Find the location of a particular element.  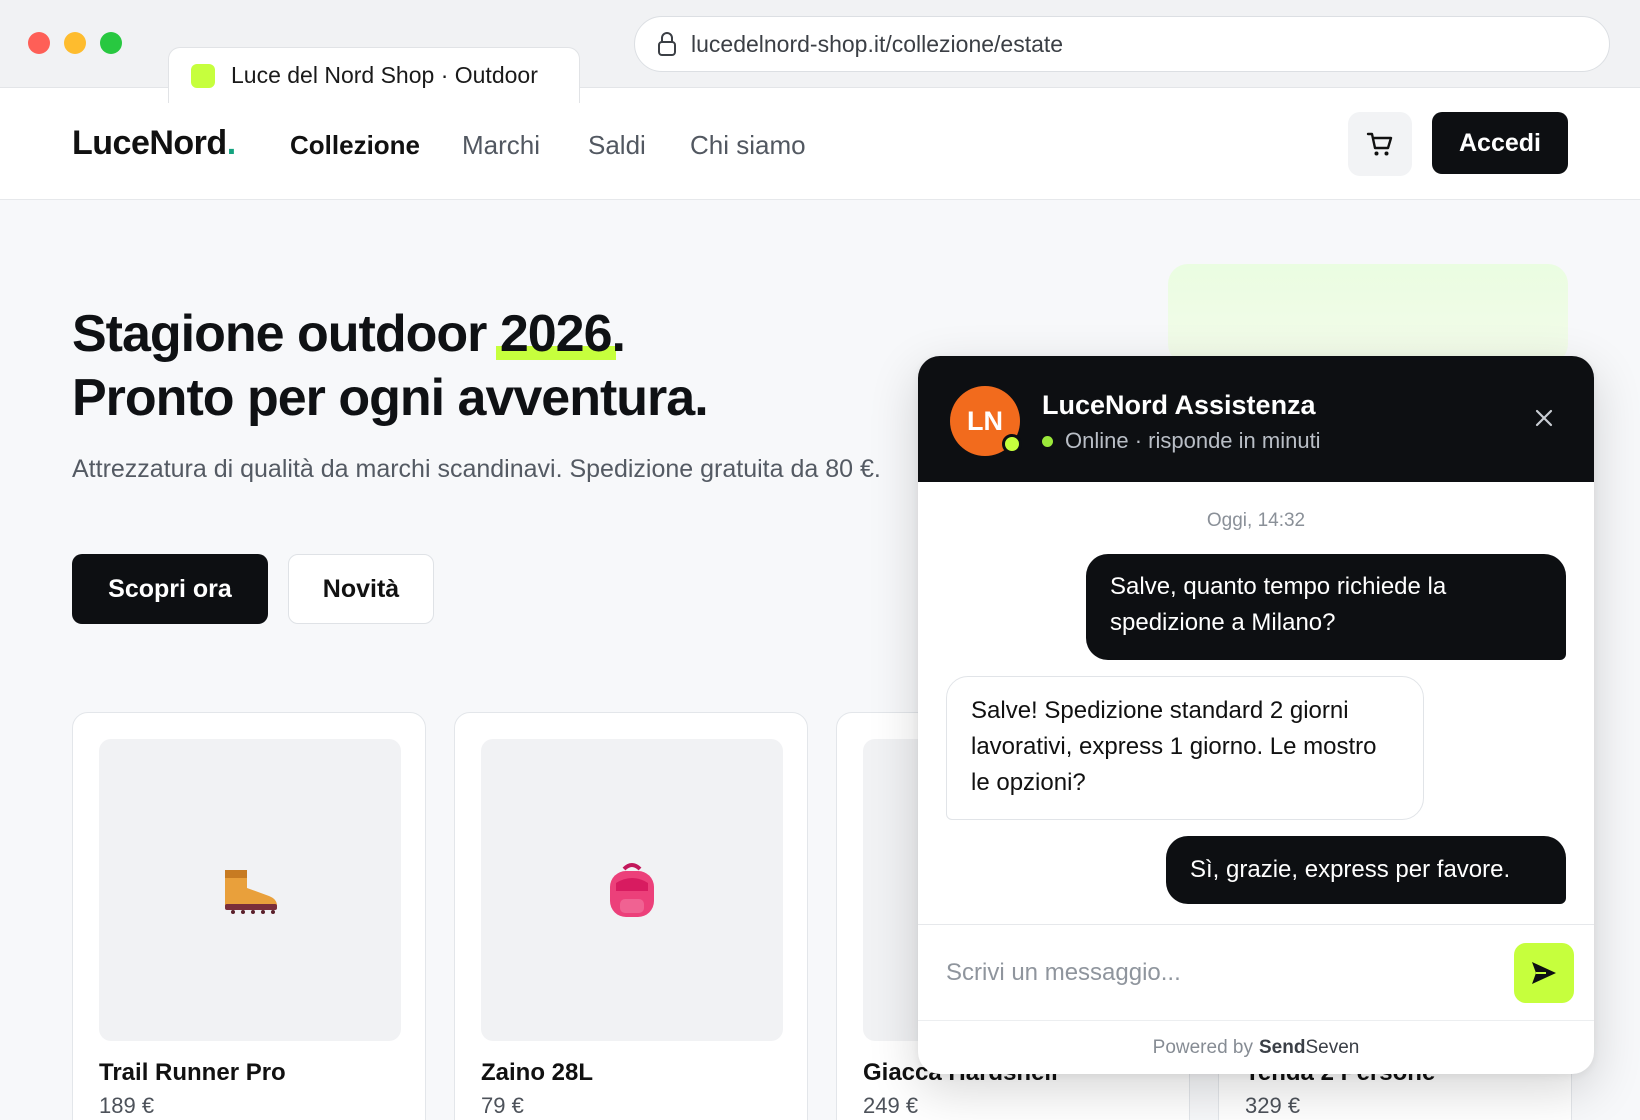

favicon-icon is located at coordinates (203, 75).